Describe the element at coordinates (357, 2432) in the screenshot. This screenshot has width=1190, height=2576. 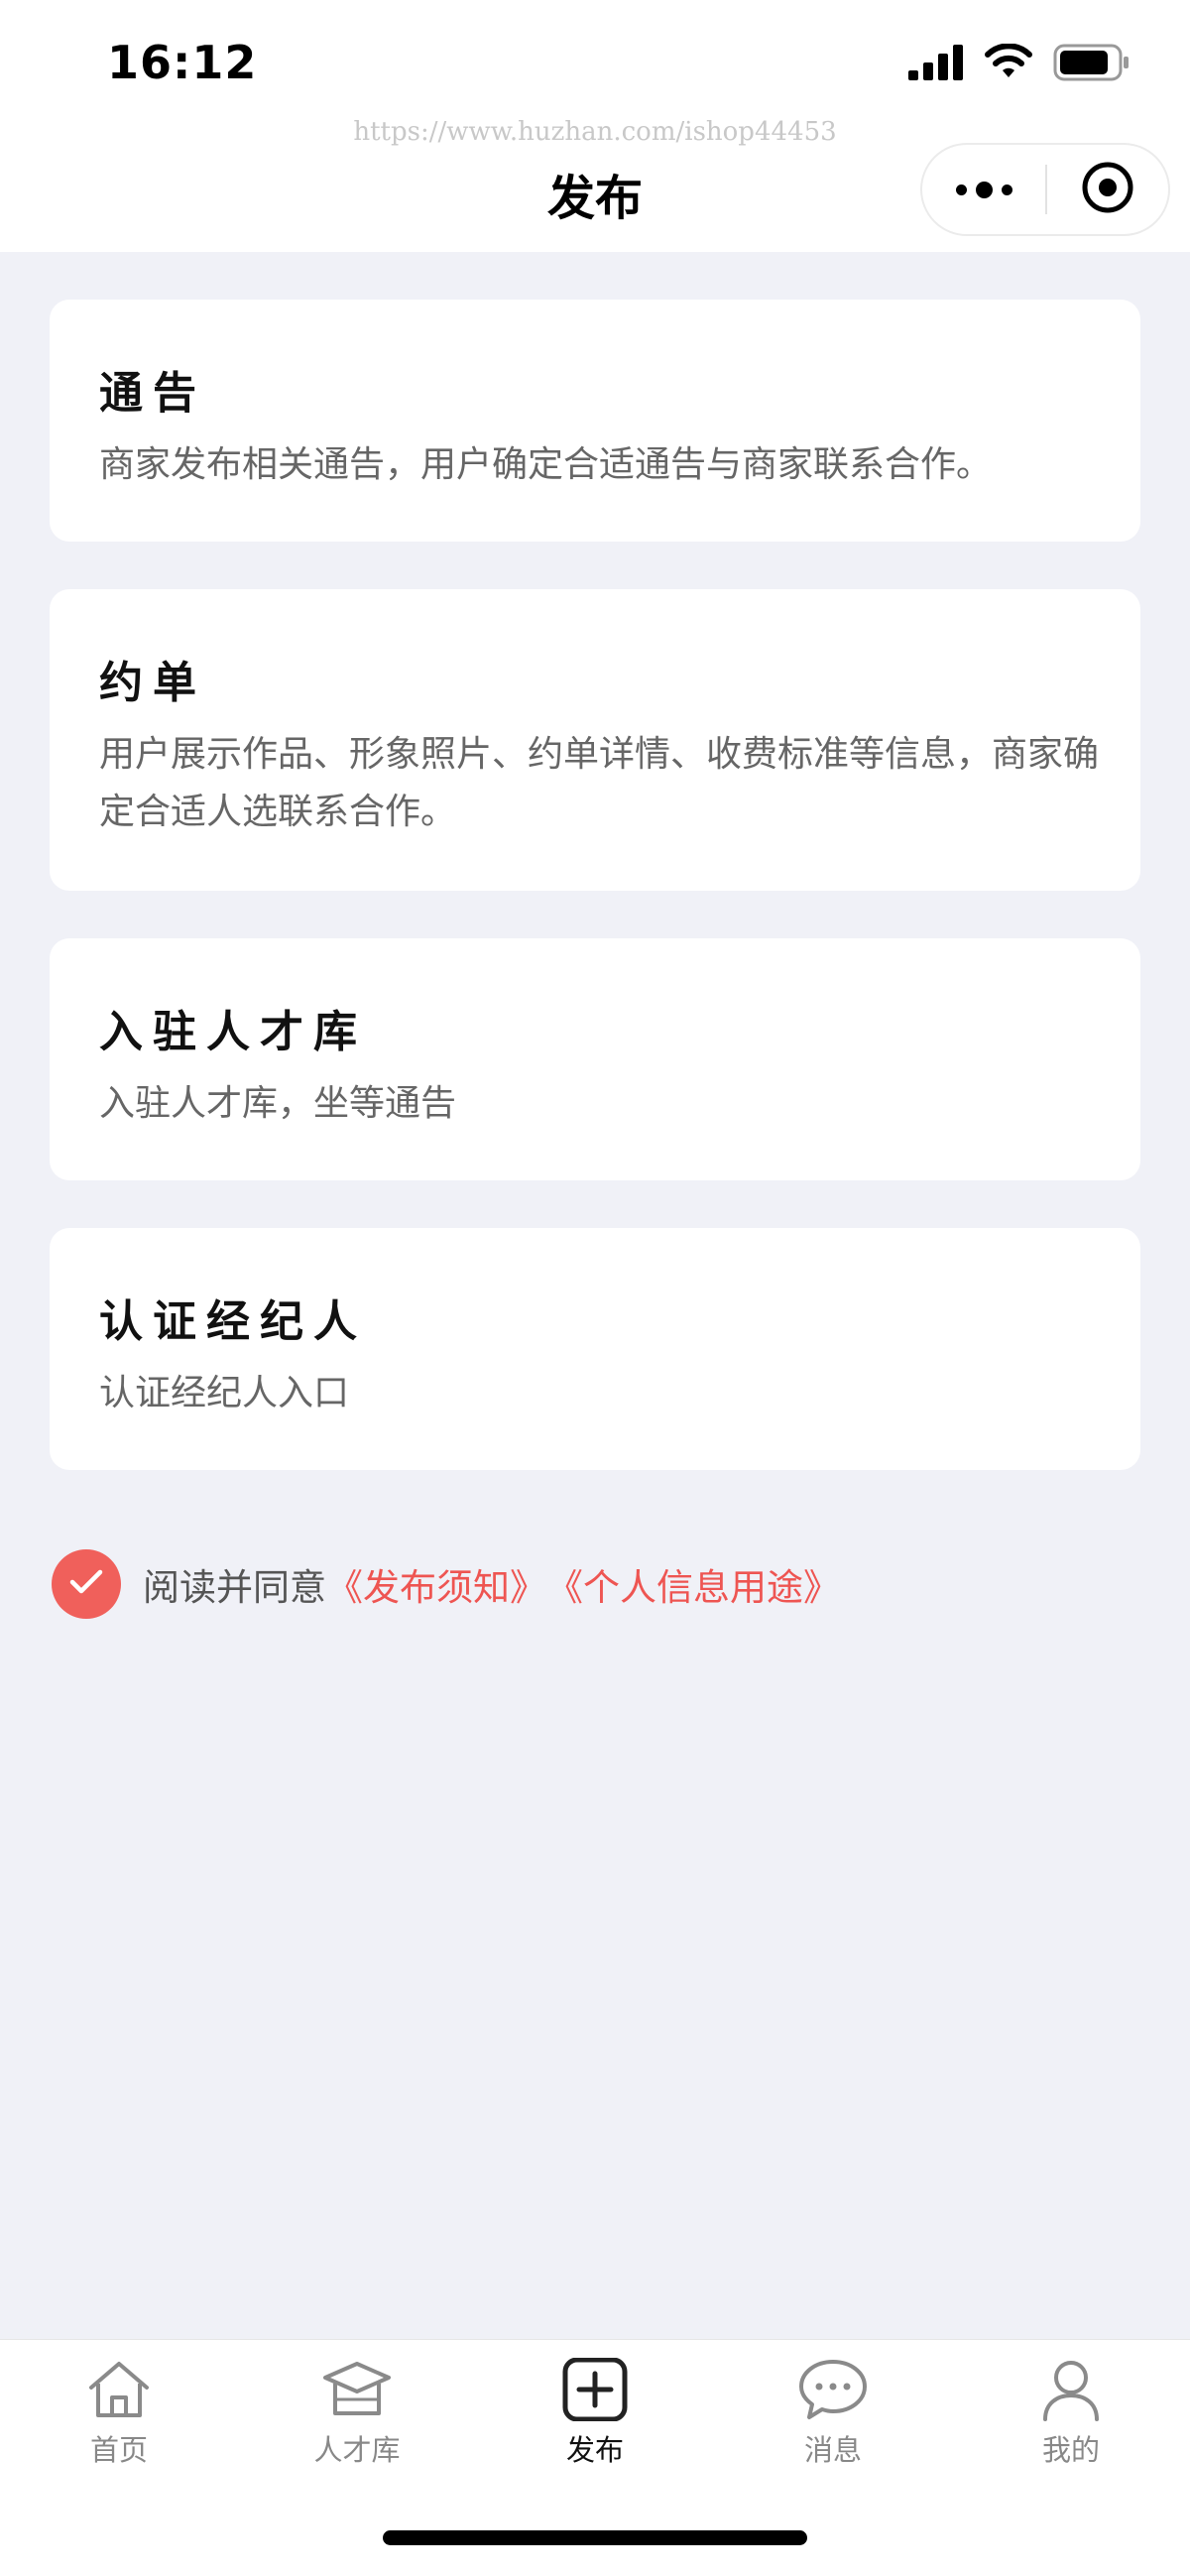
I see `tab-talent-pool: 人才库` at that location.